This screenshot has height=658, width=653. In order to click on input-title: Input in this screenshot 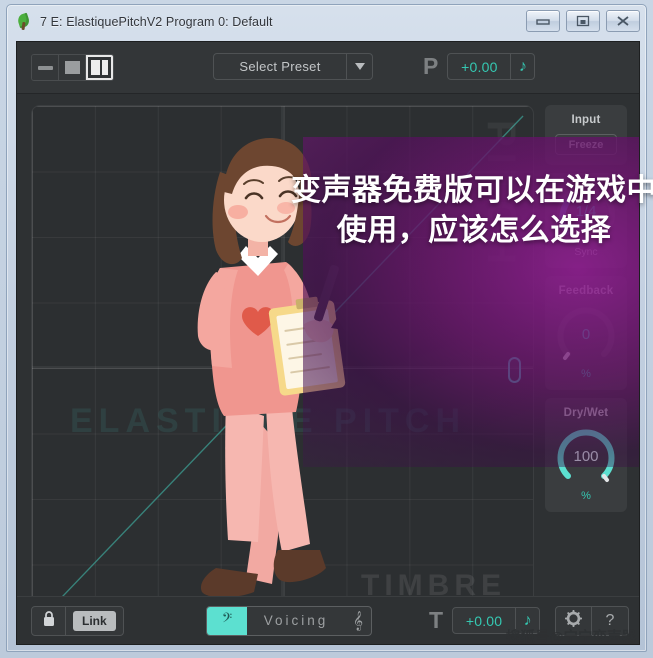, I will do `click(586, 120)`.